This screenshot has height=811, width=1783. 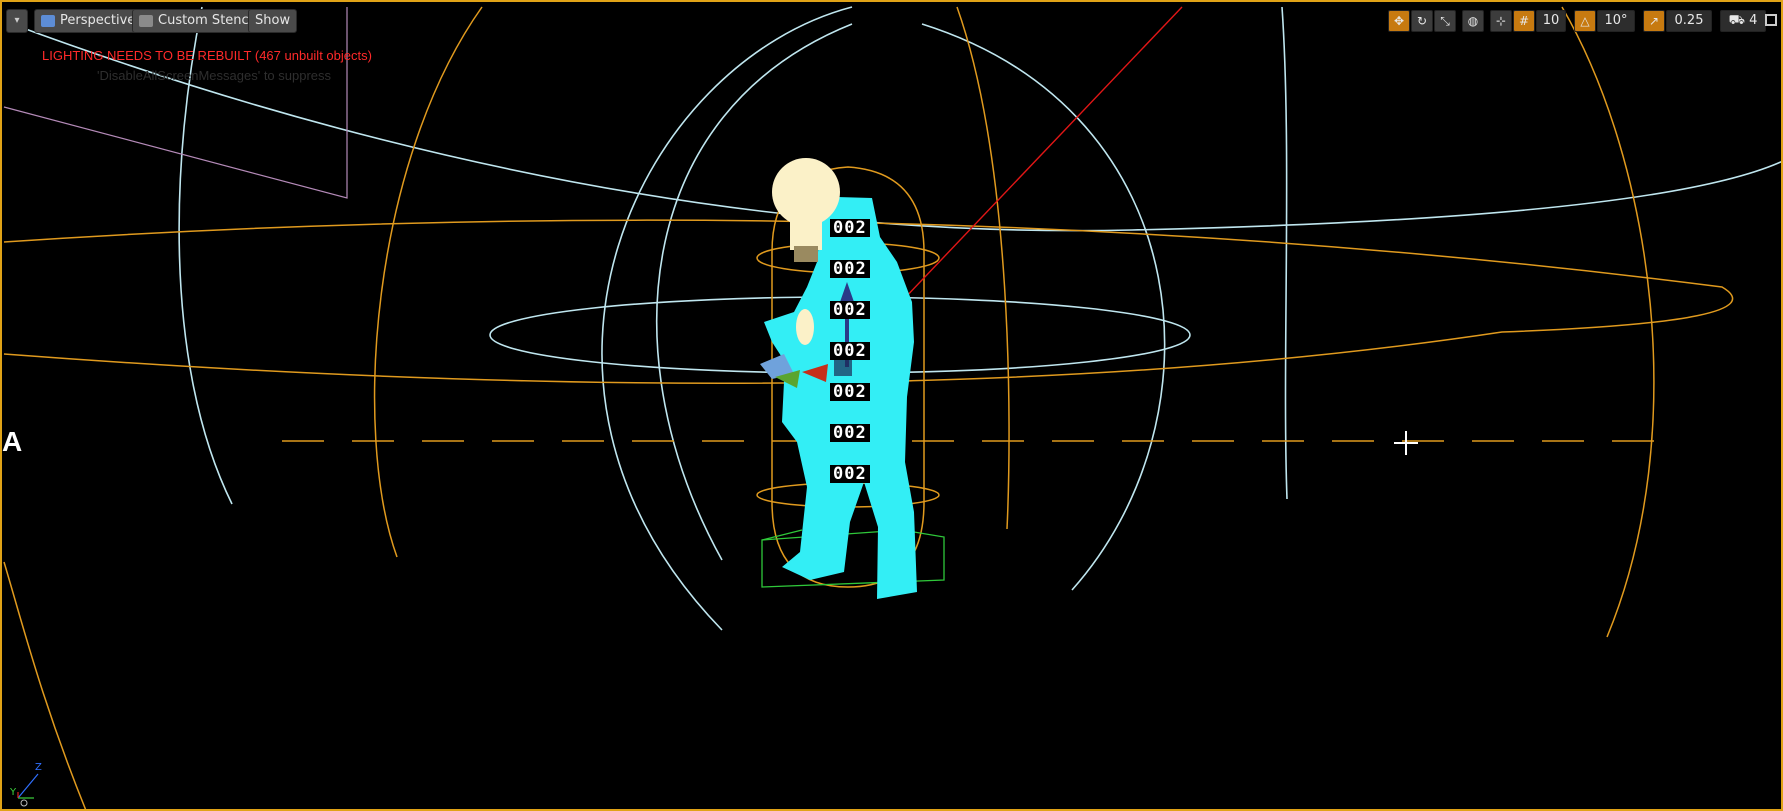 I want to click on world-local-icon: ◍, so click(x=1473, y=21).